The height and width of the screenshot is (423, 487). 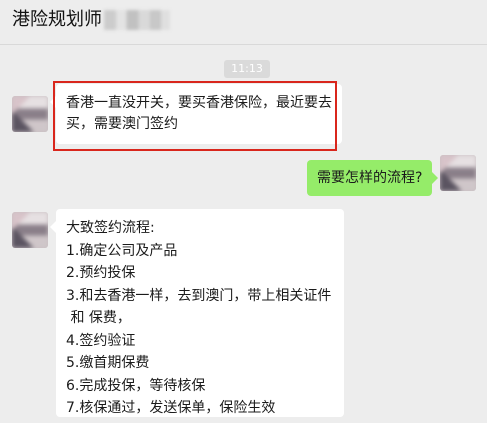 What do you see at coordinates (247, 69) in the screenshot?
I see `message-timestamp: 11:13` at bounding box center [247, 69].